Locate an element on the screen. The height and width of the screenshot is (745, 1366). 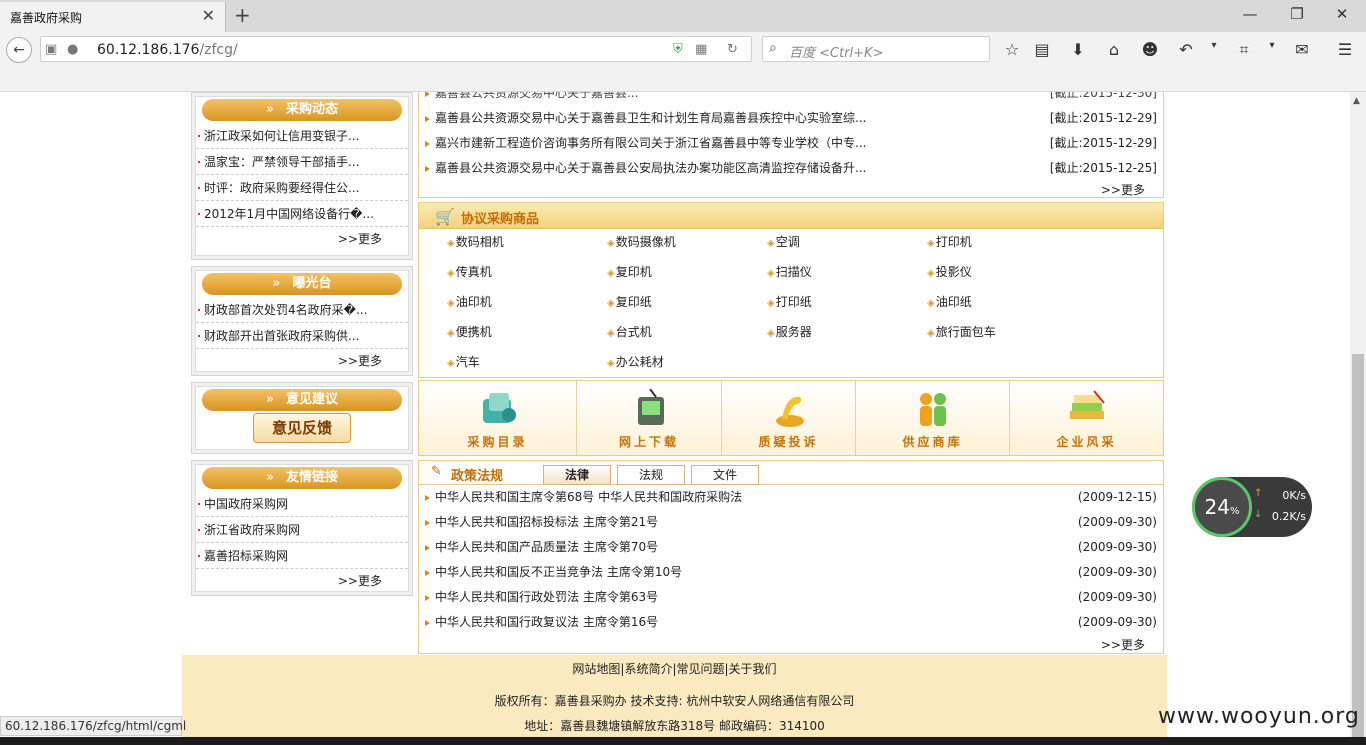
product-link: 投影仪 is located at coordinates (949, 271).